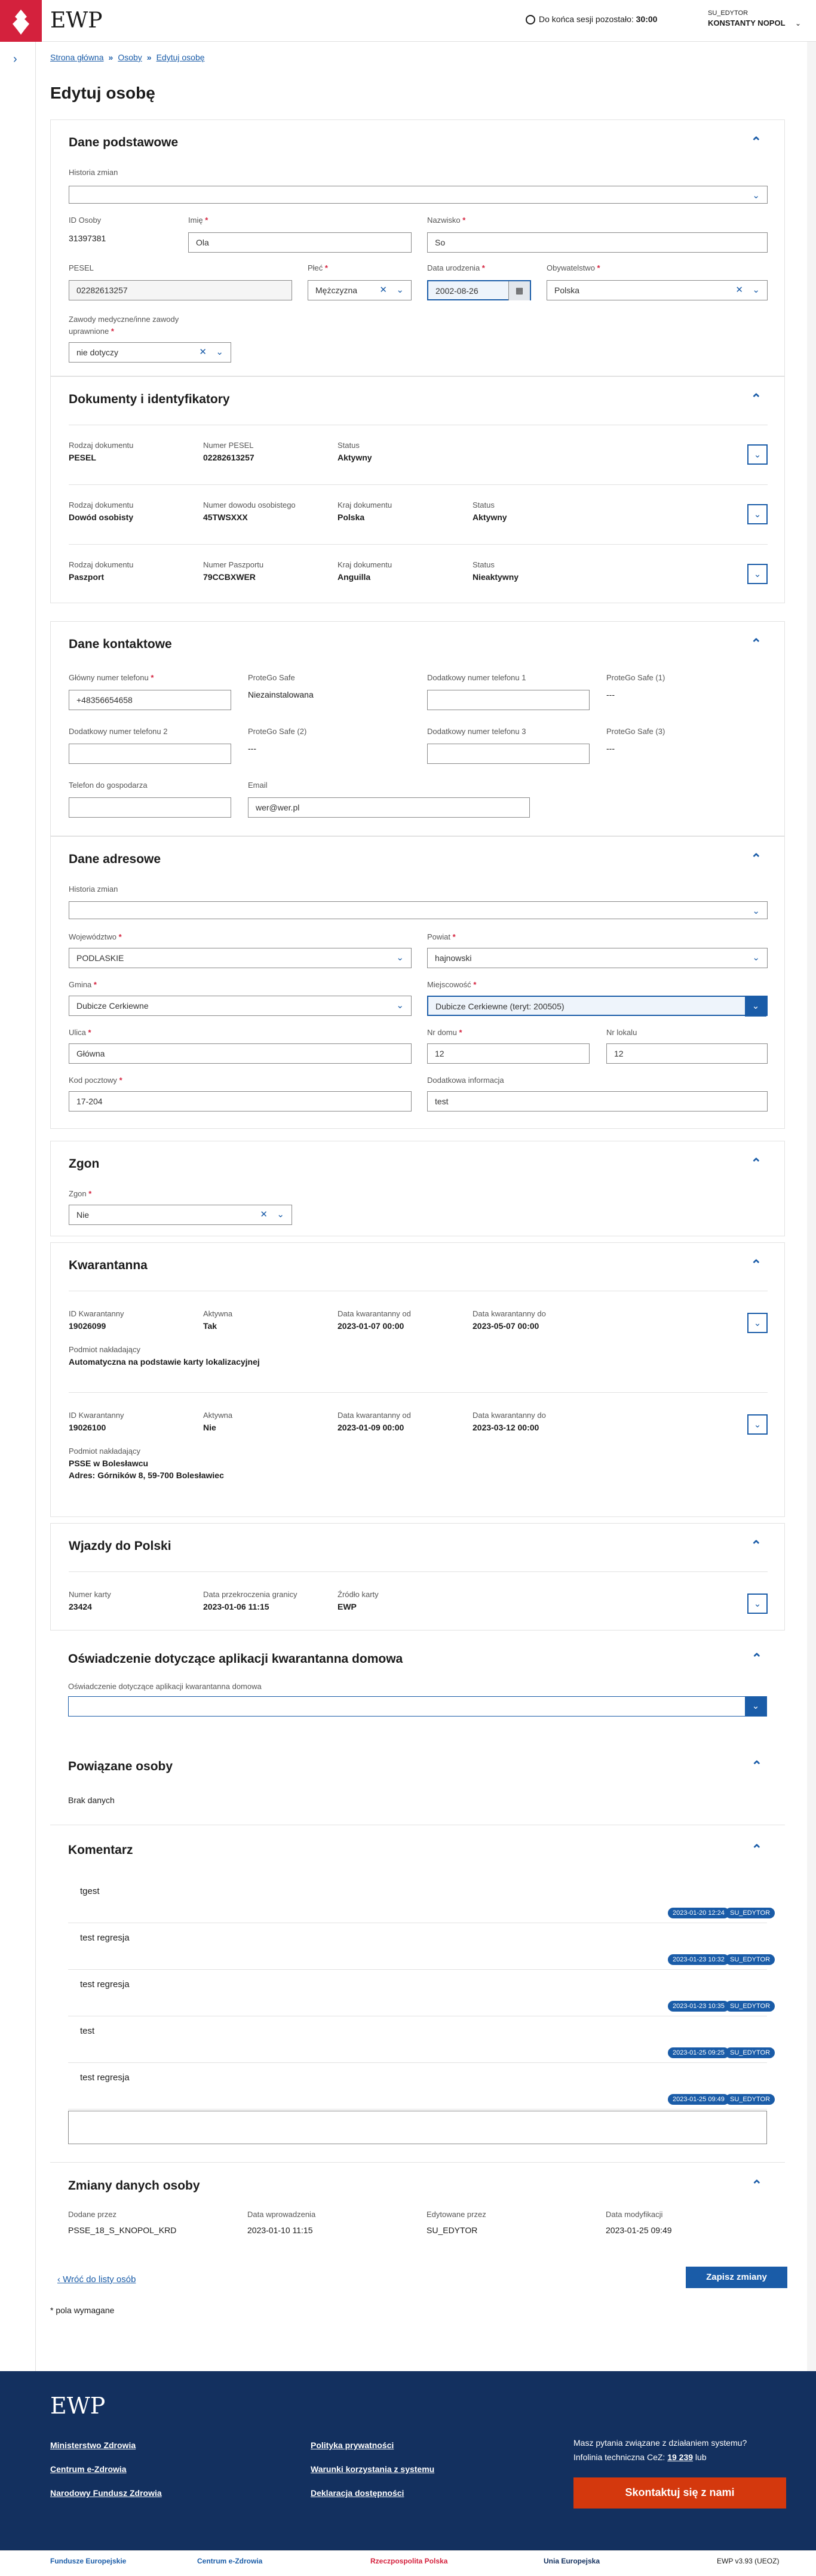 The height and width of the screenshot is (2576, 816). I want to click on section-title: Dane podstawowe, so click(124, 142).